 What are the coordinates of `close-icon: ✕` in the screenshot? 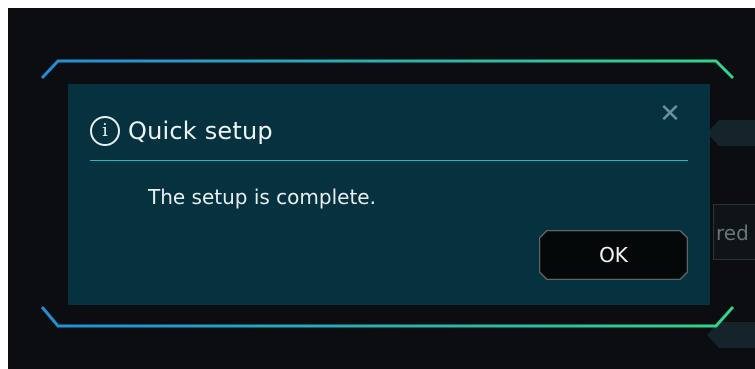 It's located at (670, 114).